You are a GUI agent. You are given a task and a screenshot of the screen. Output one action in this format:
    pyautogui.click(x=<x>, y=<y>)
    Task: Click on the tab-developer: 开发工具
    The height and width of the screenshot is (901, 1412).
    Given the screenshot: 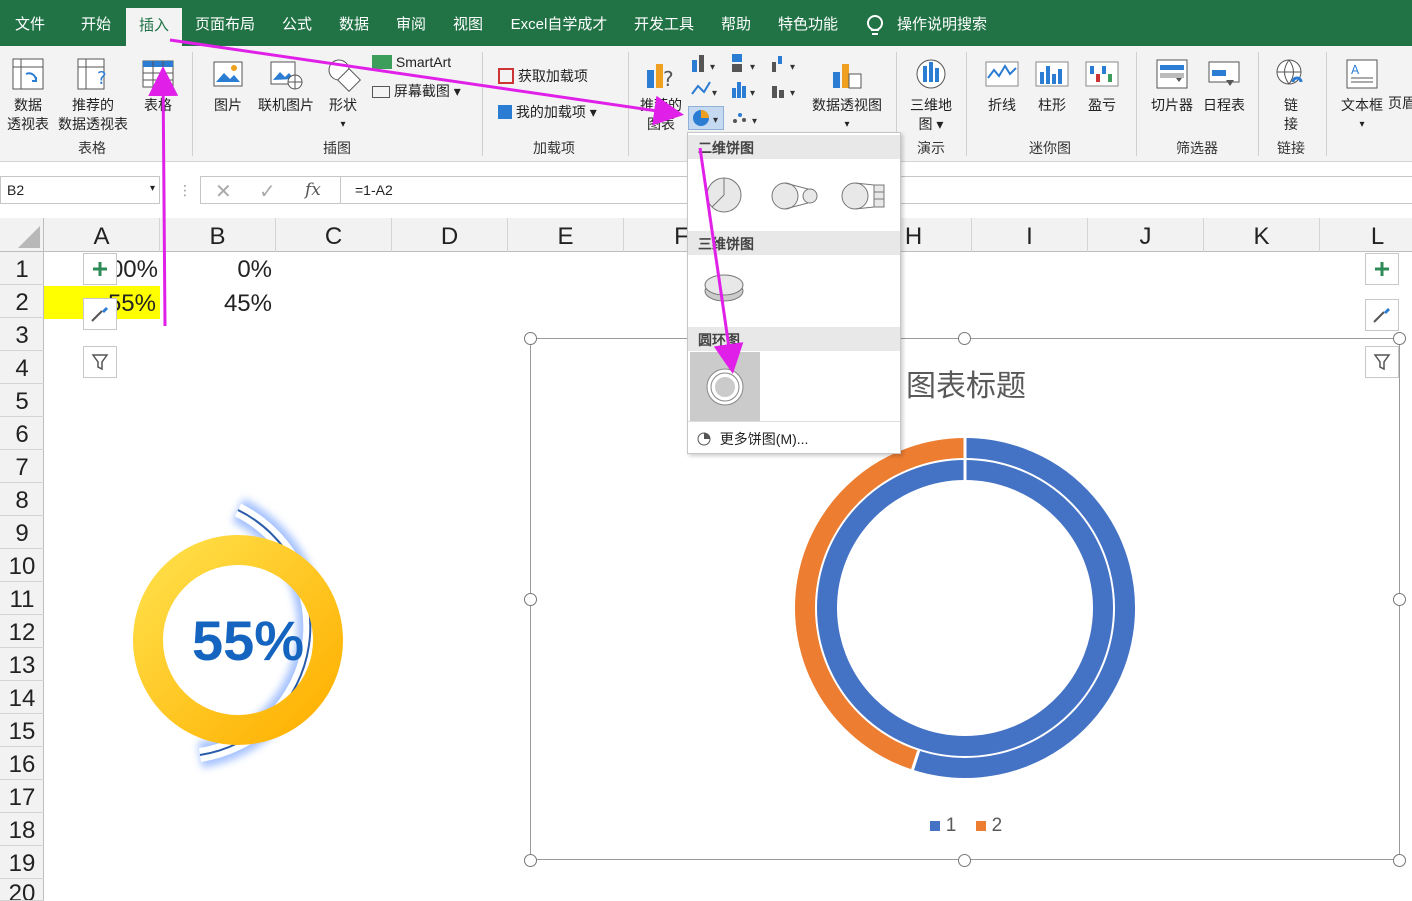 What is the action you would take?
    pyautogui.click(x=664, y=23)
    